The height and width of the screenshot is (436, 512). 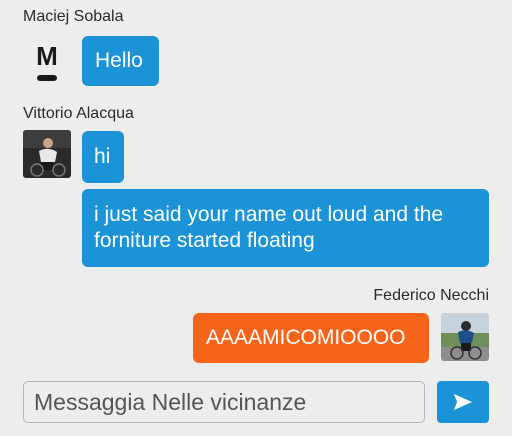 I want to click on send-button, so click(x=463, y=402).